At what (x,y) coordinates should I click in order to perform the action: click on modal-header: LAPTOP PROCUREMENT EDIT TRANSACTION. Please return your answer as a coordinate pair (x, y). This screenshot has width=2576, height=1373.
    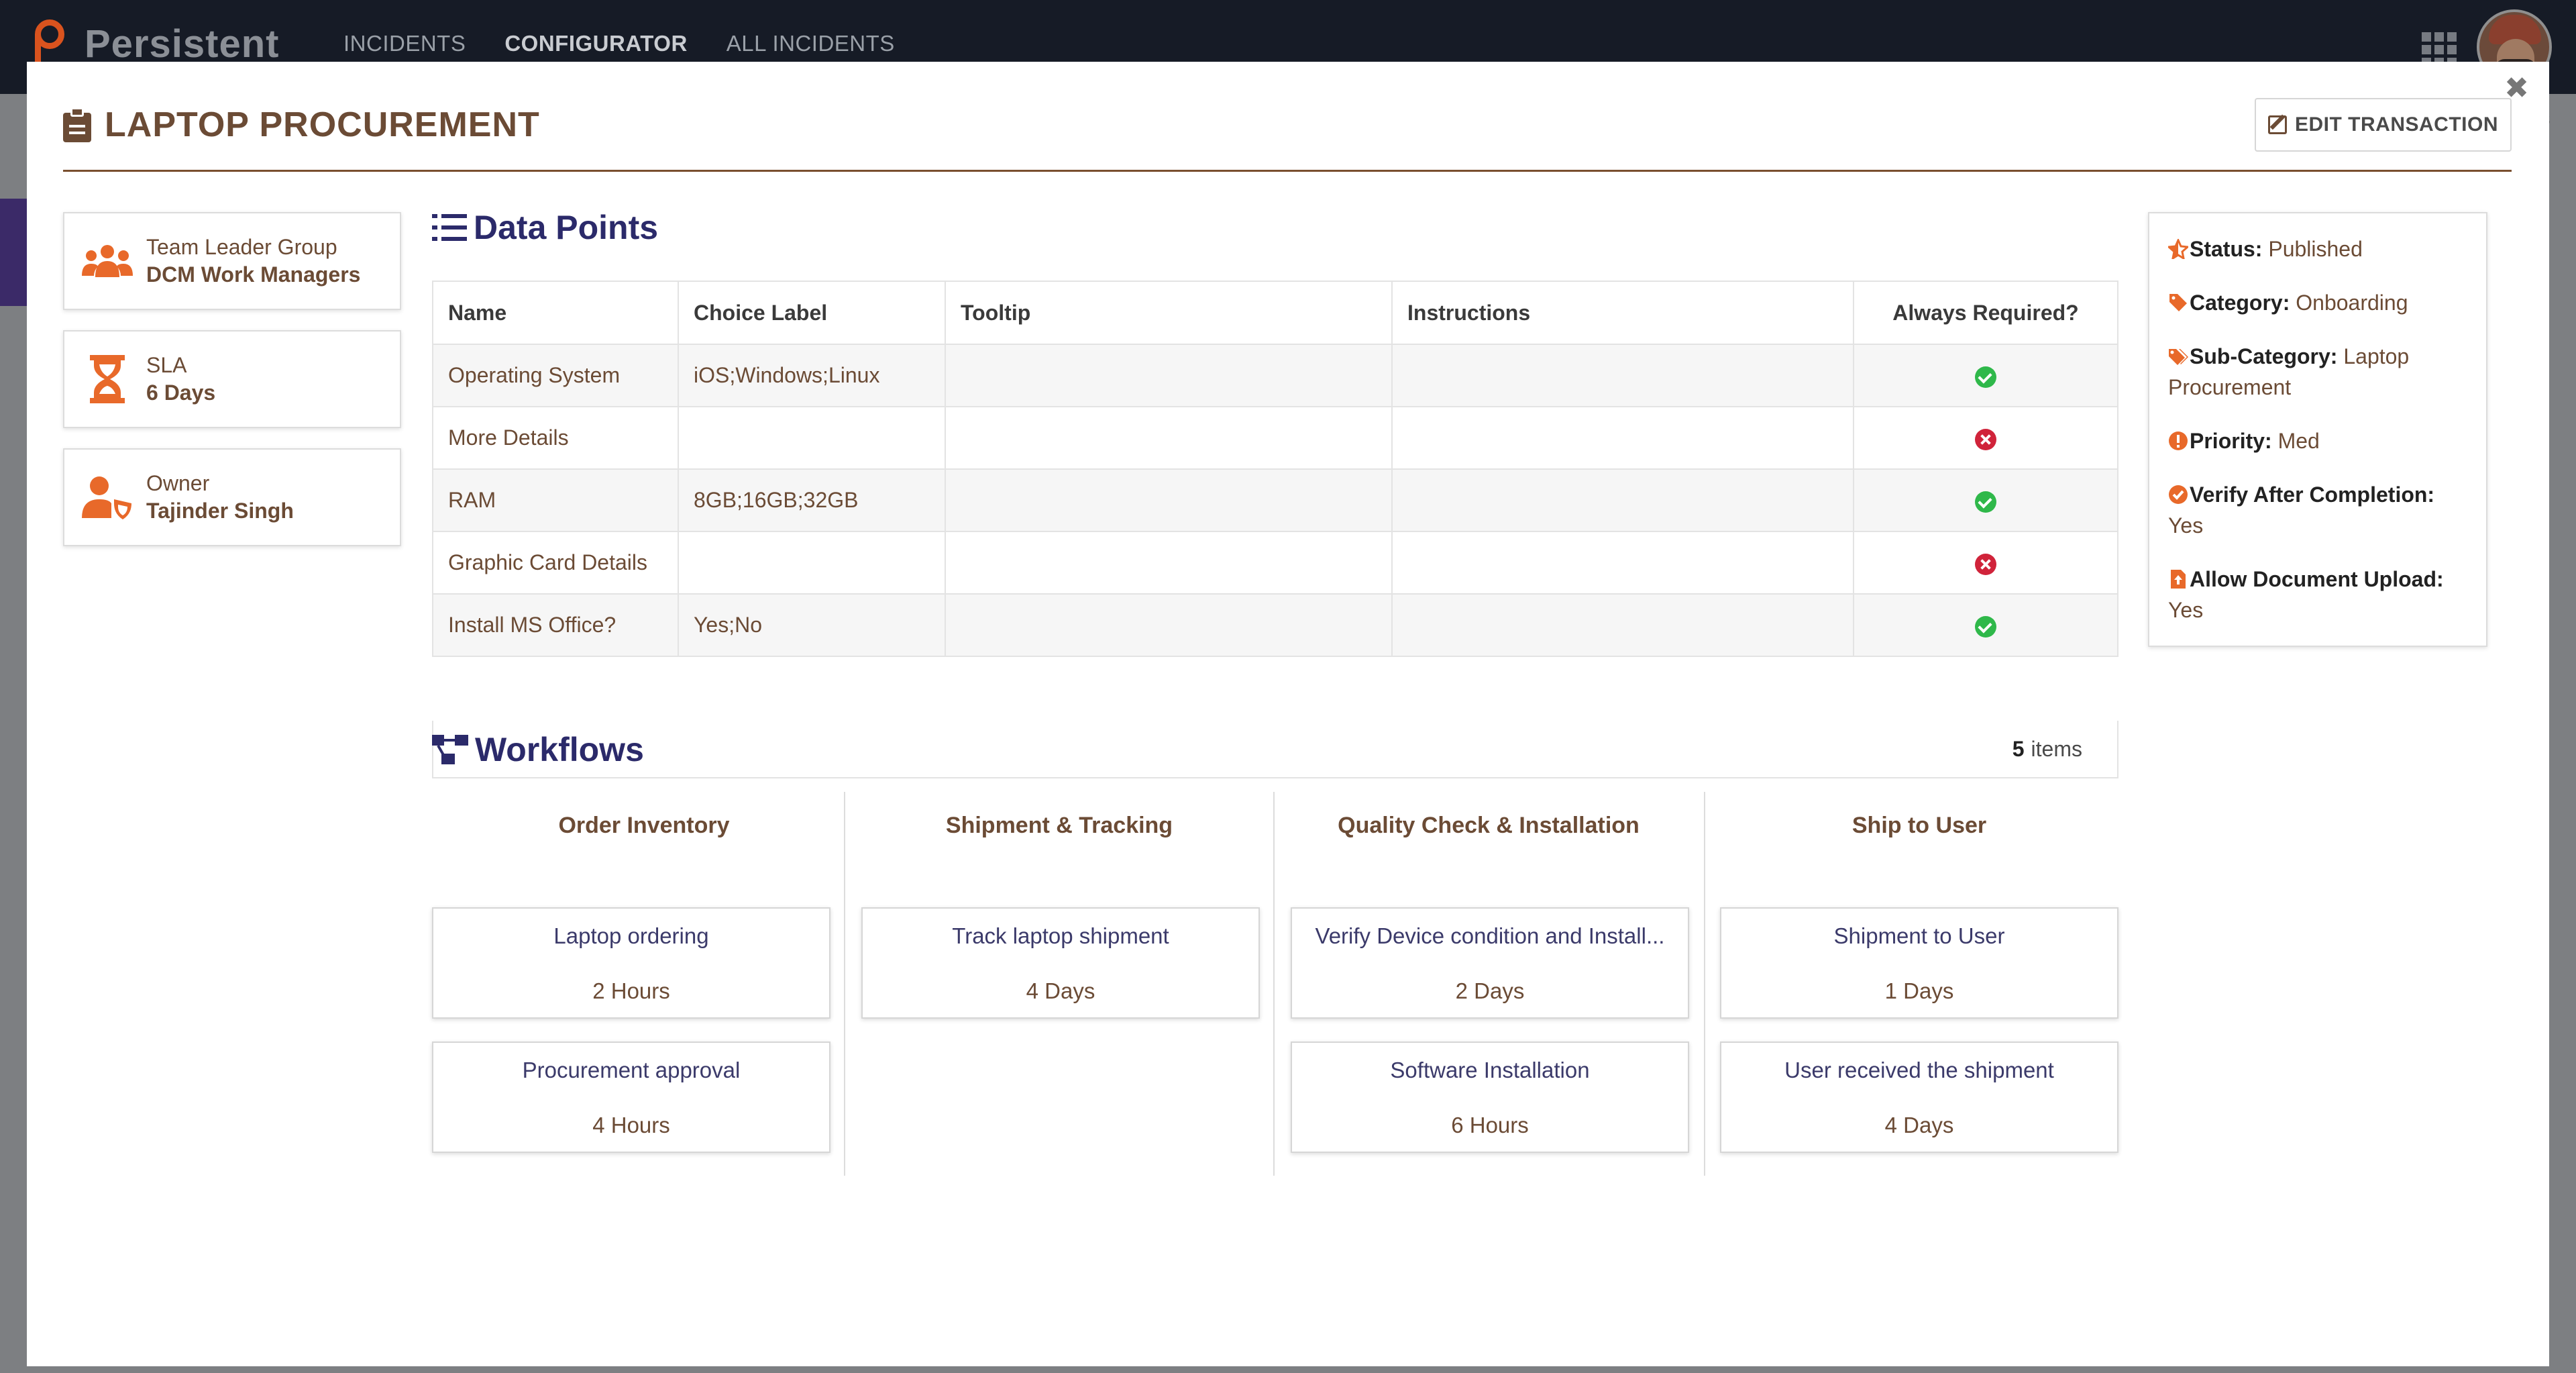
    Looking at the image, I should click on (1287, 135).